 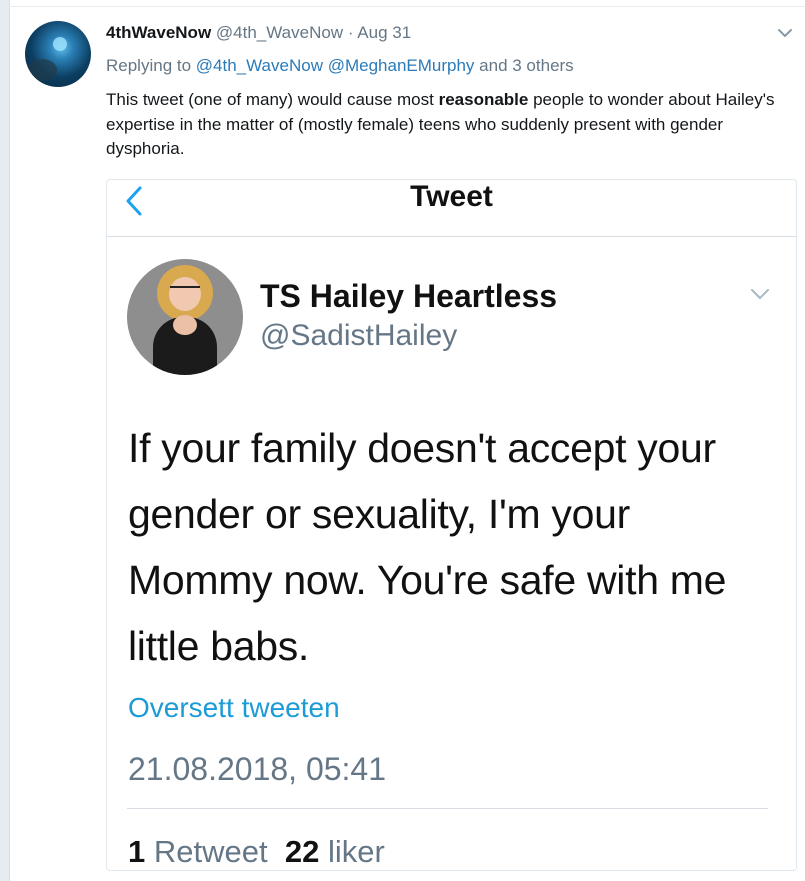 I want to click on stats-divider, so click(x=447, y=808).